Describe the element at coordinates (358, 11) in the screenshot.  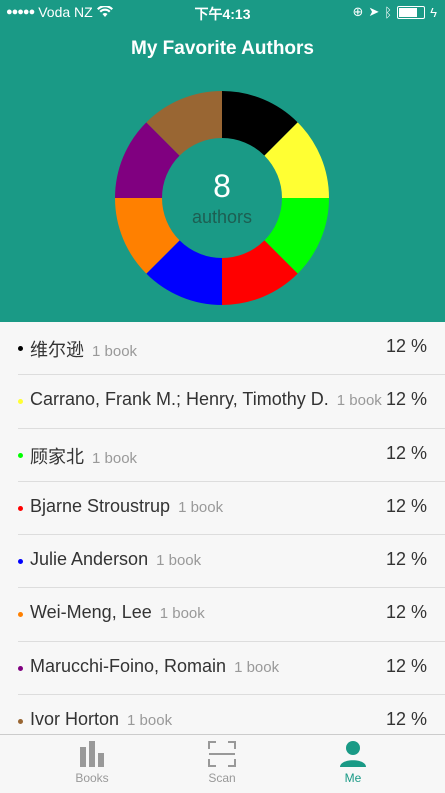
I see `orientation-lock-icon: ⊕` at that location.